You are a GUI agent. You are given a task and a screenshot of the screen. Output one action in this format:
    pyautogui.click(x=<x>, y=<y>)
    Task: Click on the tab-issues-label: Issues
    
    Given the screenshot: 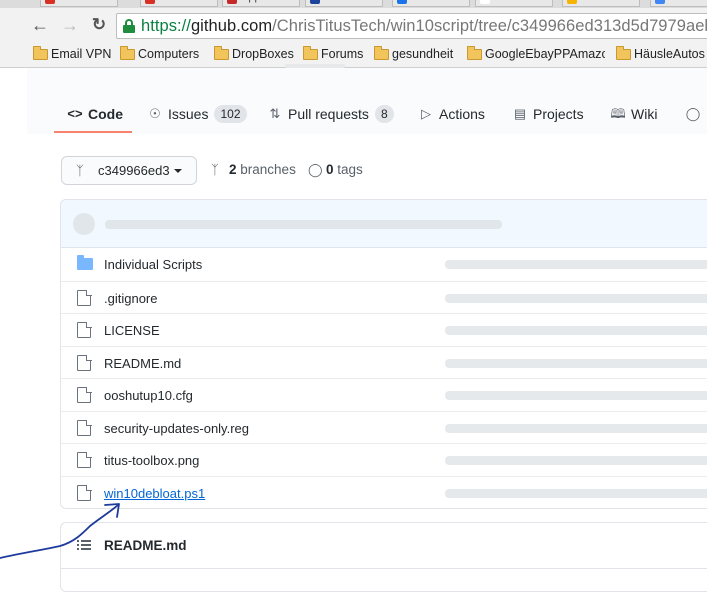 What is the action you would take?
    pyautogui.click(x=188, y=114)
    